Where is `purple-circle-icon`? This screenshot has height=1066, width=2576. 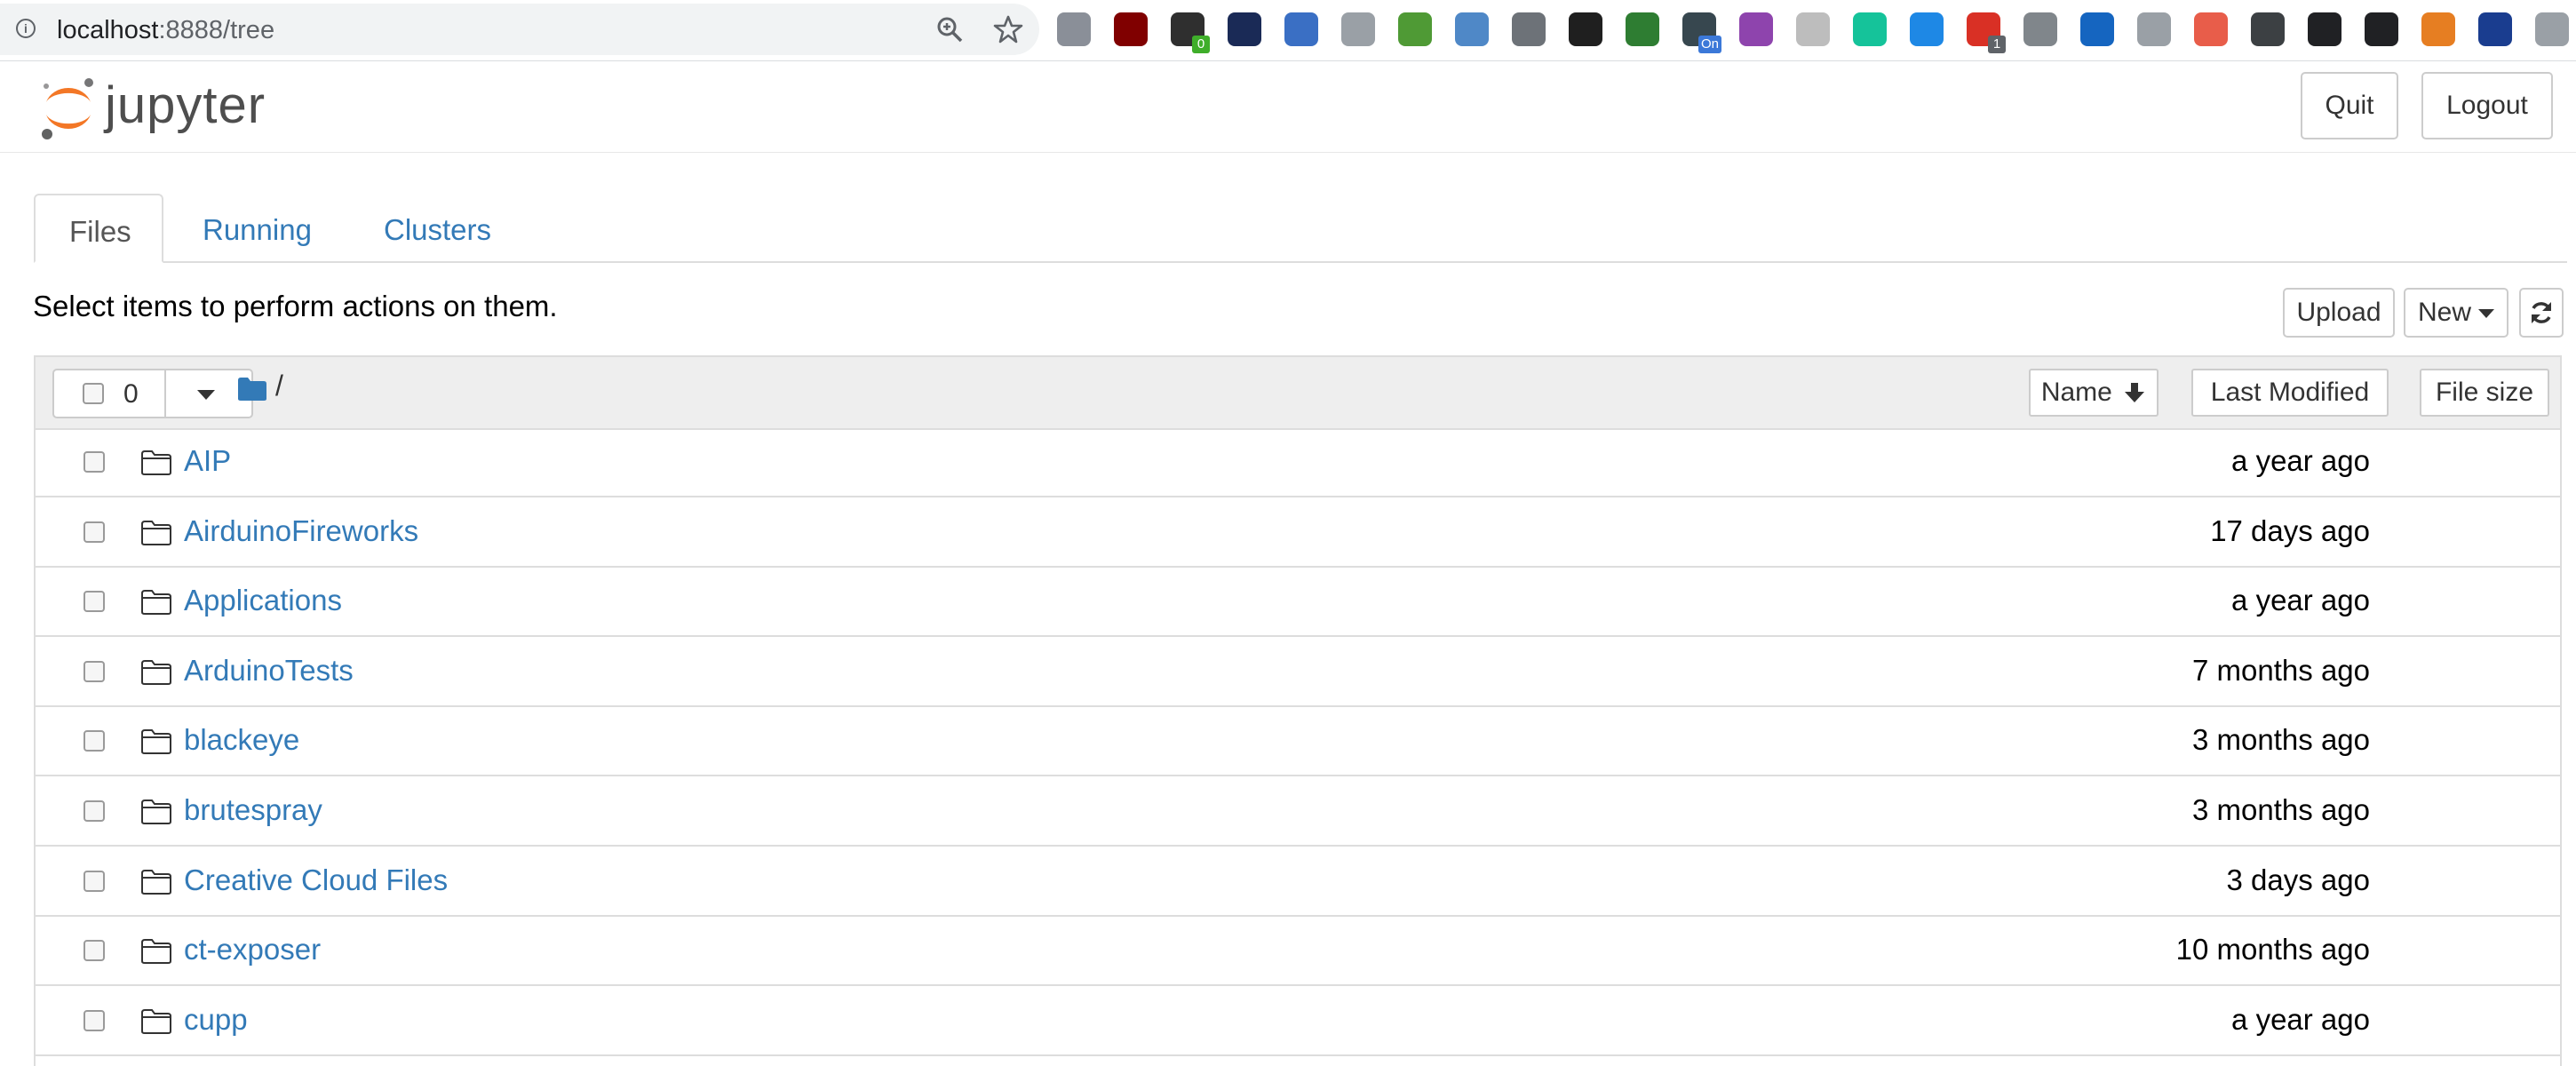 purple-circle-icon is located at coordinates (1756, 29).